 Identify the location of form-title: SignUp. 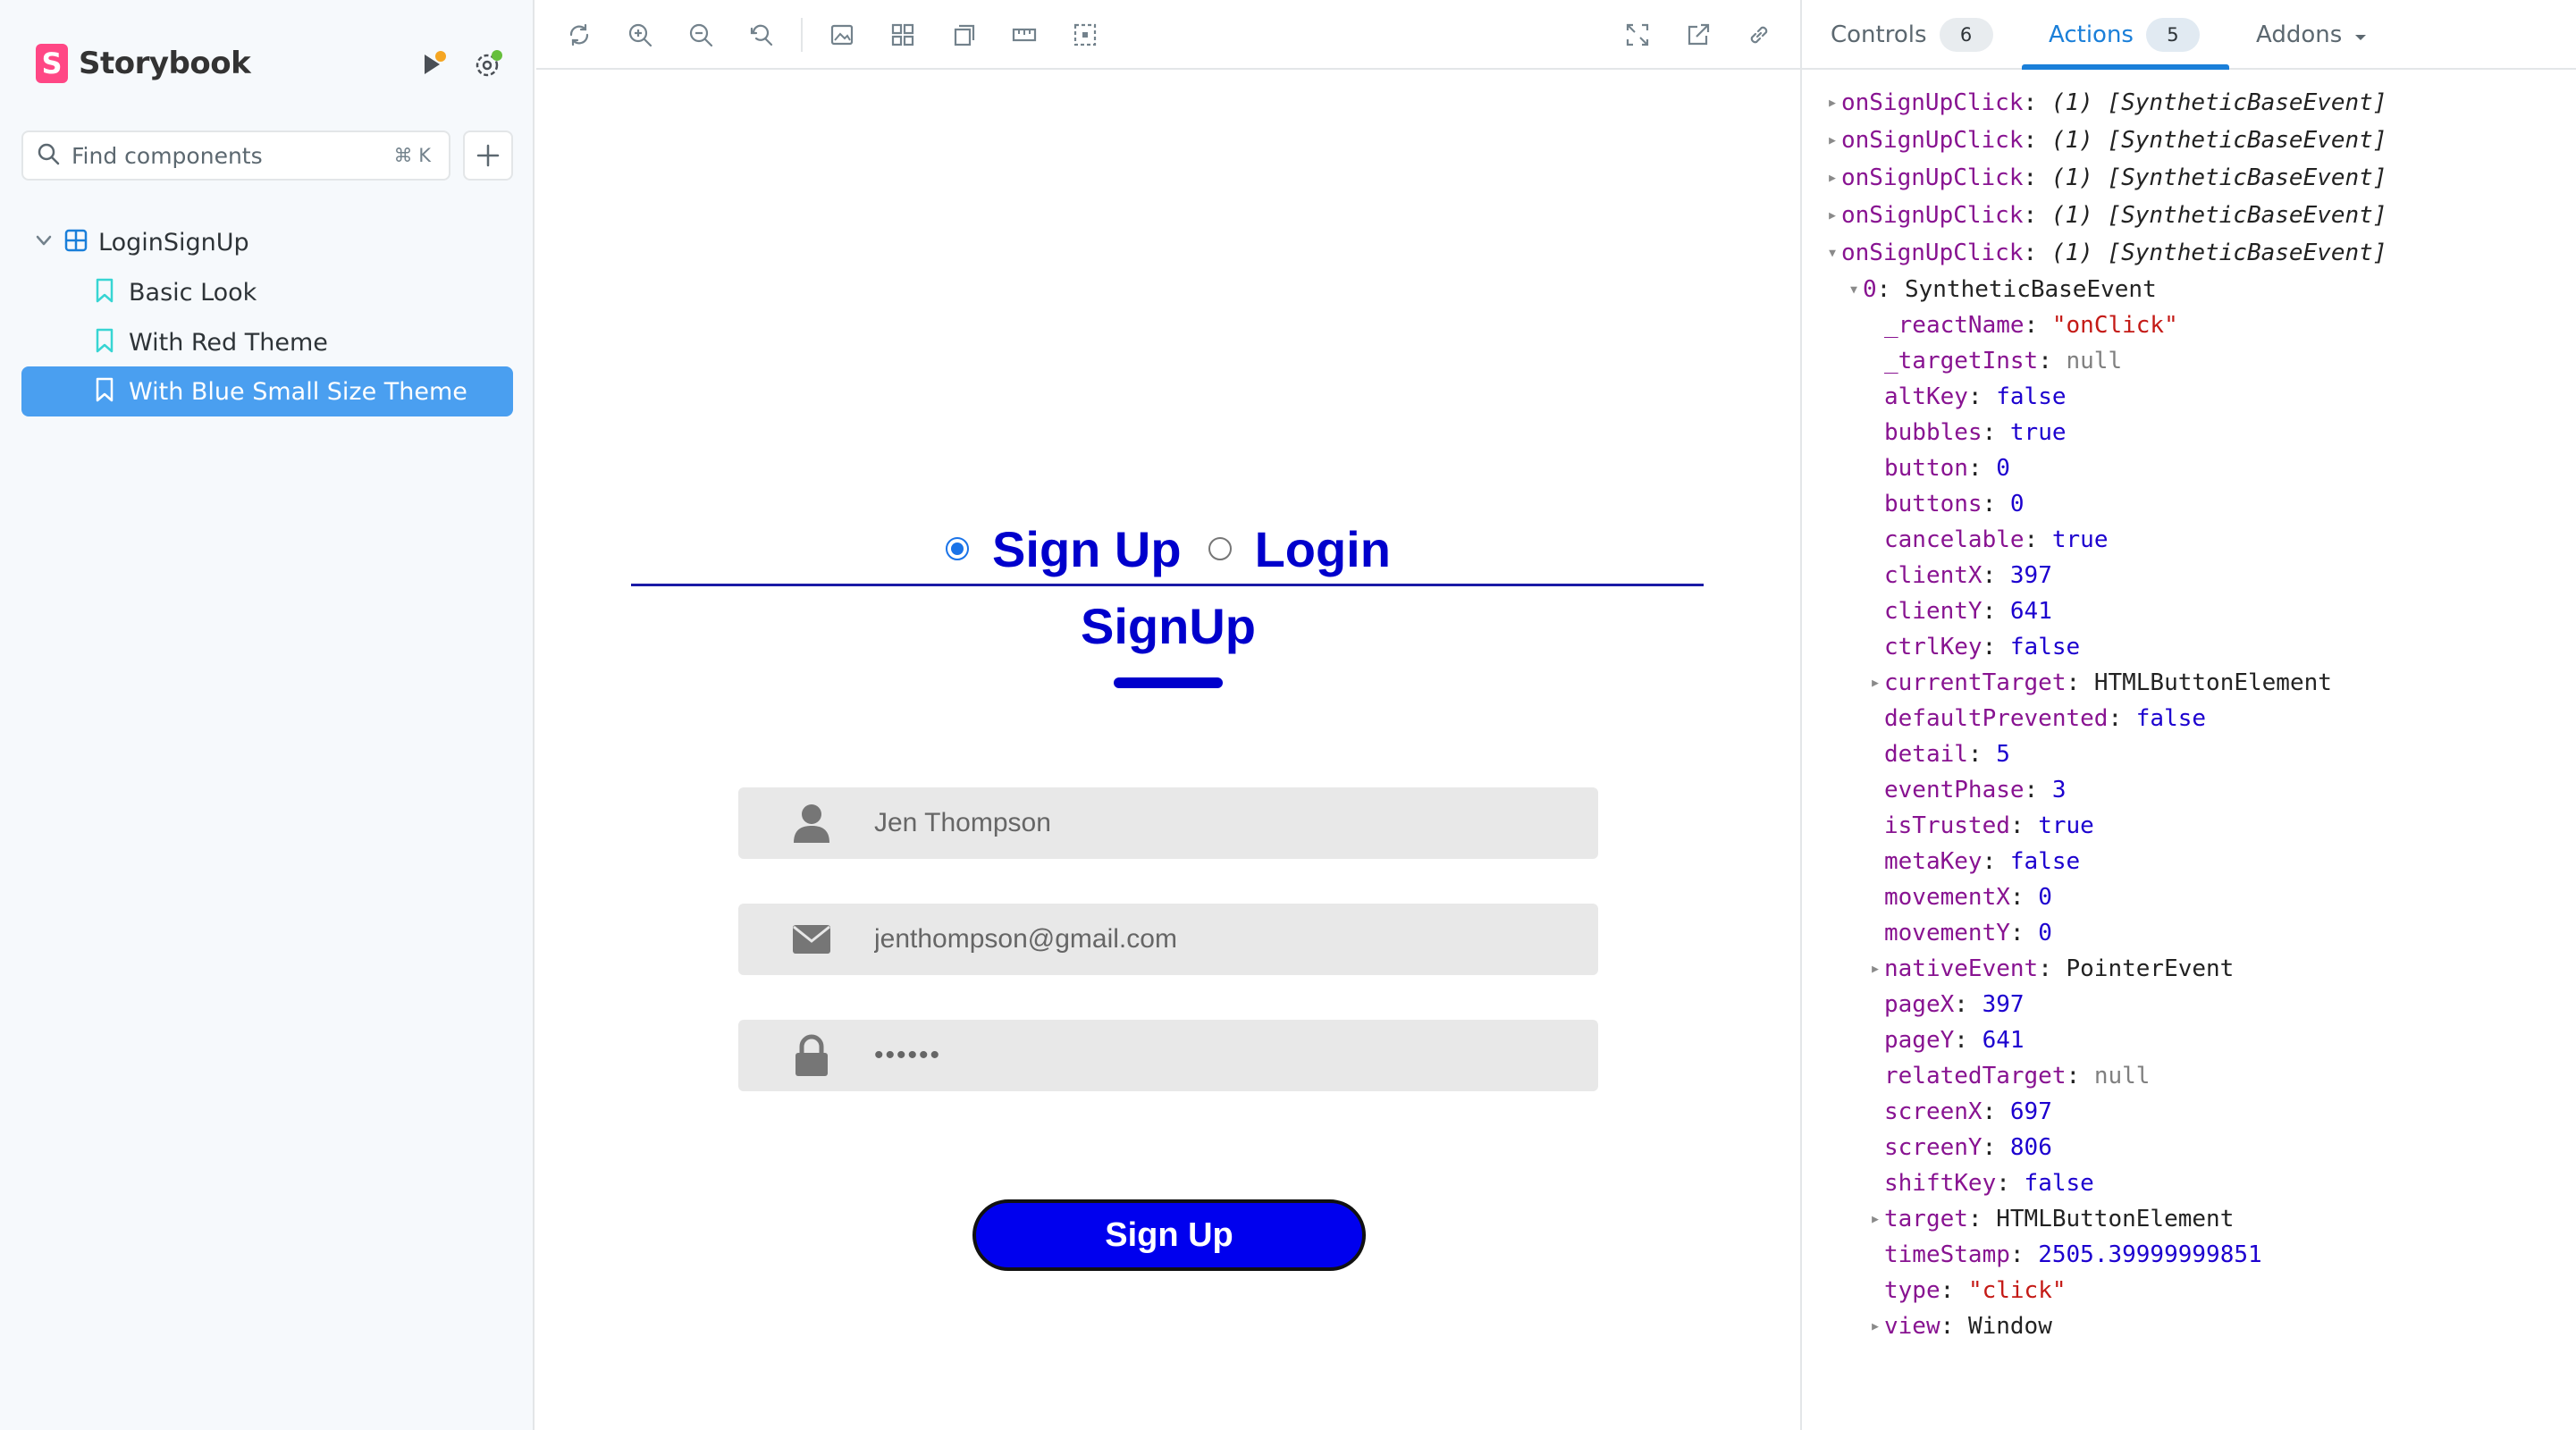
(1169, 626).